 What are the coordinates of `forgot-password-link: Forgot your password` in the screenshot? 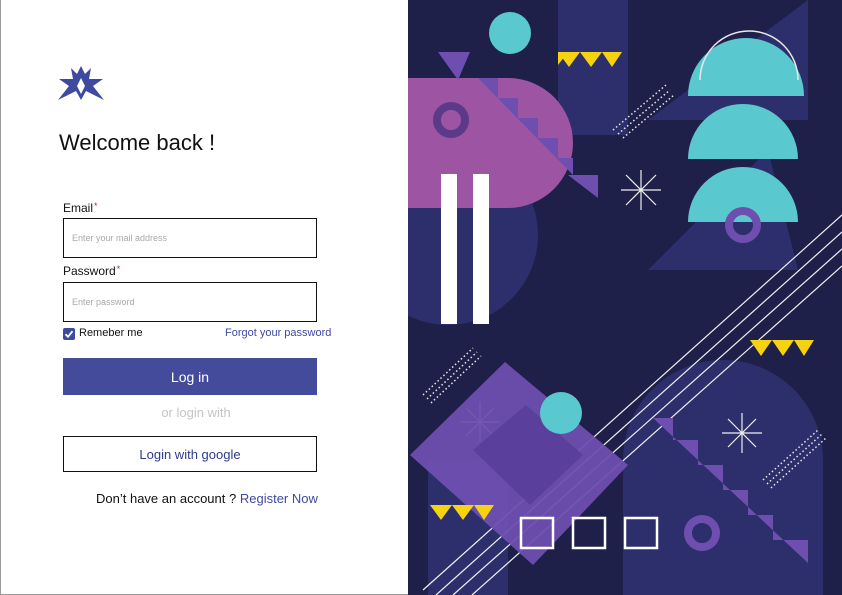 It's located at (278, 333).